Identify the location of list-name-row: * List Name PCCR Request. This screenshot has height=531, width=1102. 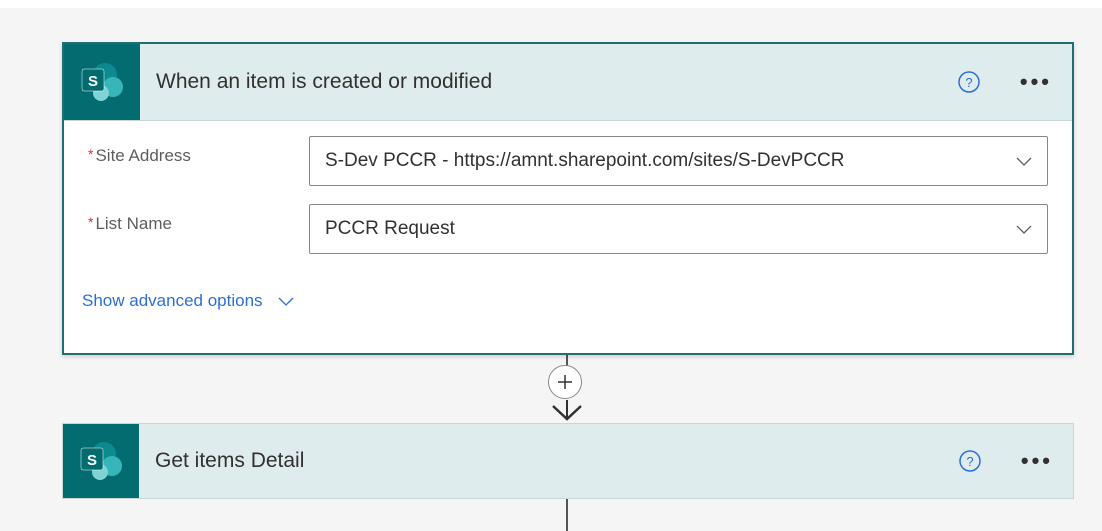
(568, 230).